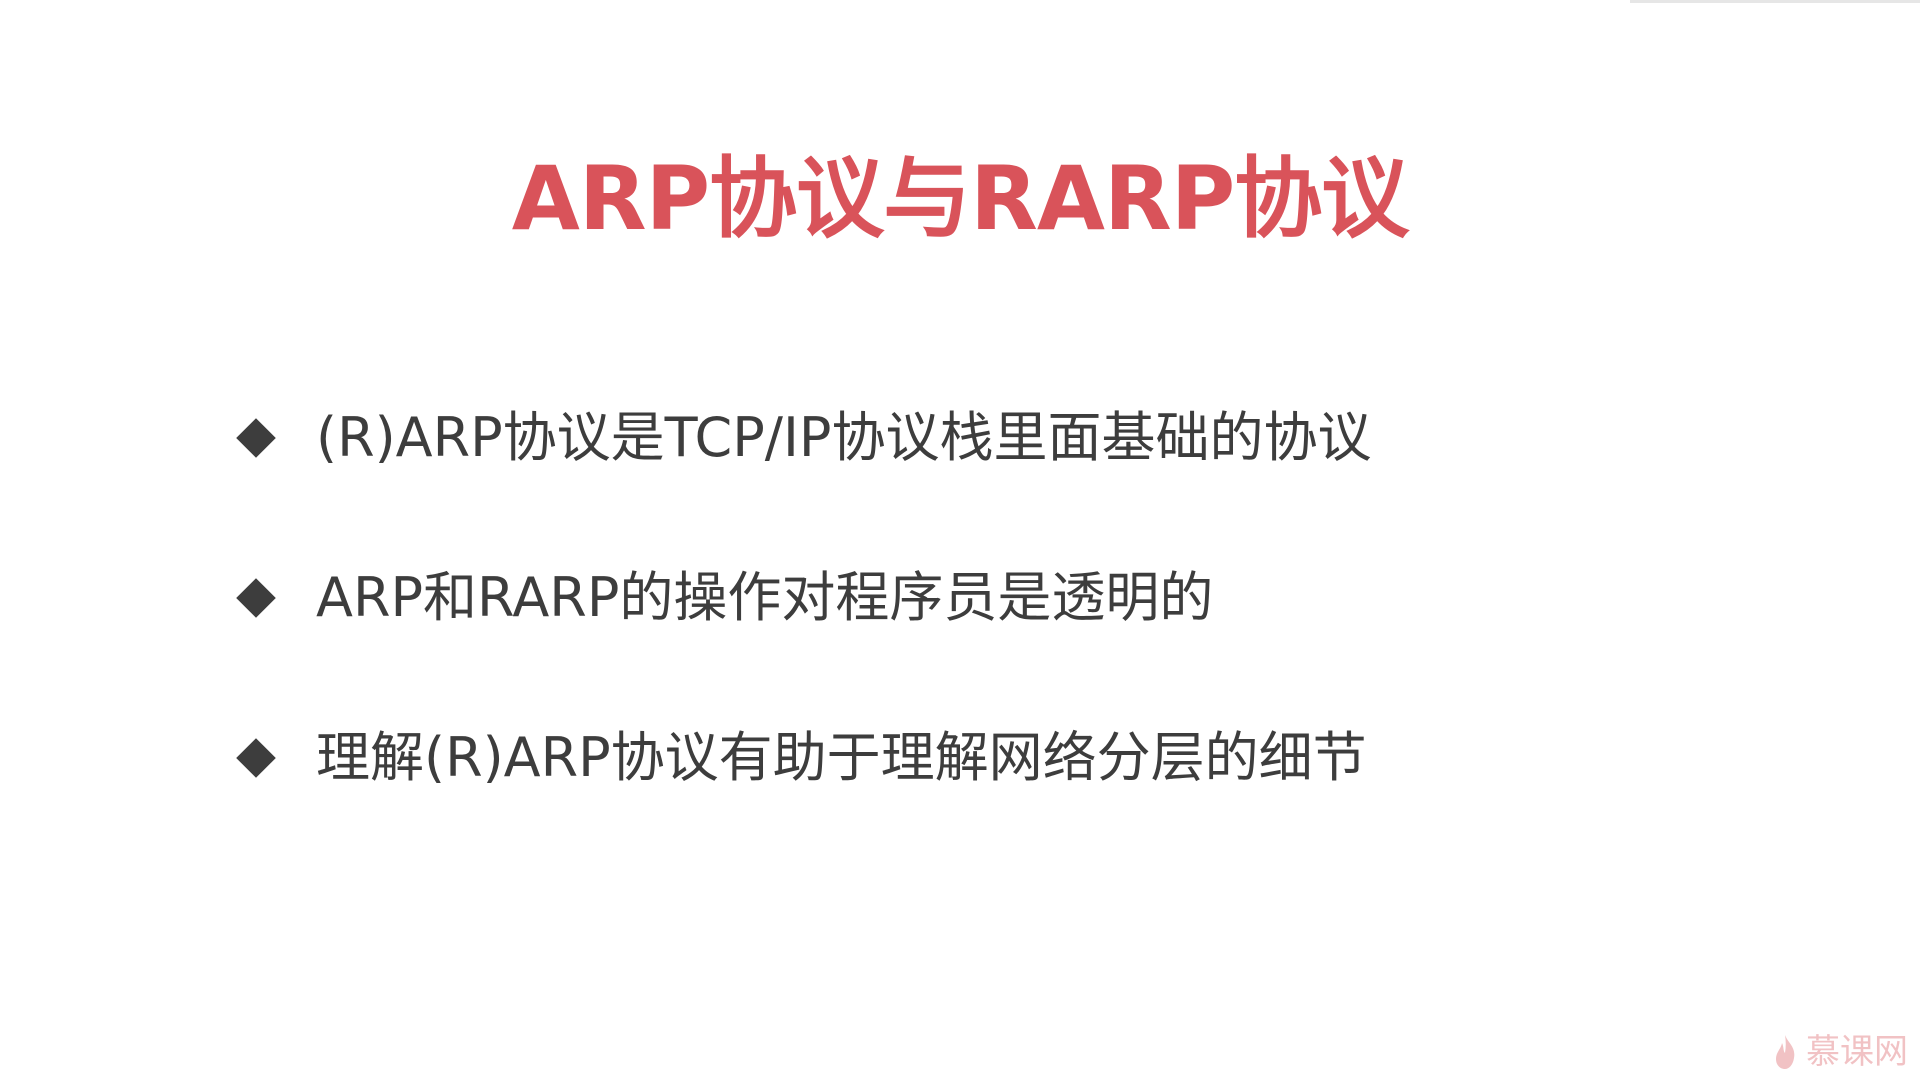  Describe the element at coordinates (1857, 1052) in the screenshot. I see `watermark-text: 慕课网` at that location.